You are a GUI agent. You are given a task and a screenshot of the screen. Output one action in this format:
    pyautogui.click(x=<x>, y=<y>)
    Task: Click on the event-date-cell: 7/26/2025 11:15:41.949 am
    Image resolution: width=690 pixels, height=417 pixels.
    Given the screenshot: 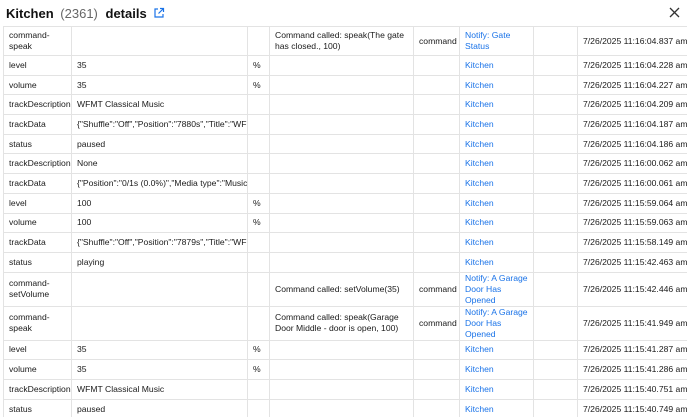 What is the action you would take?
    pyautogui.click(x=632, y=323)
    